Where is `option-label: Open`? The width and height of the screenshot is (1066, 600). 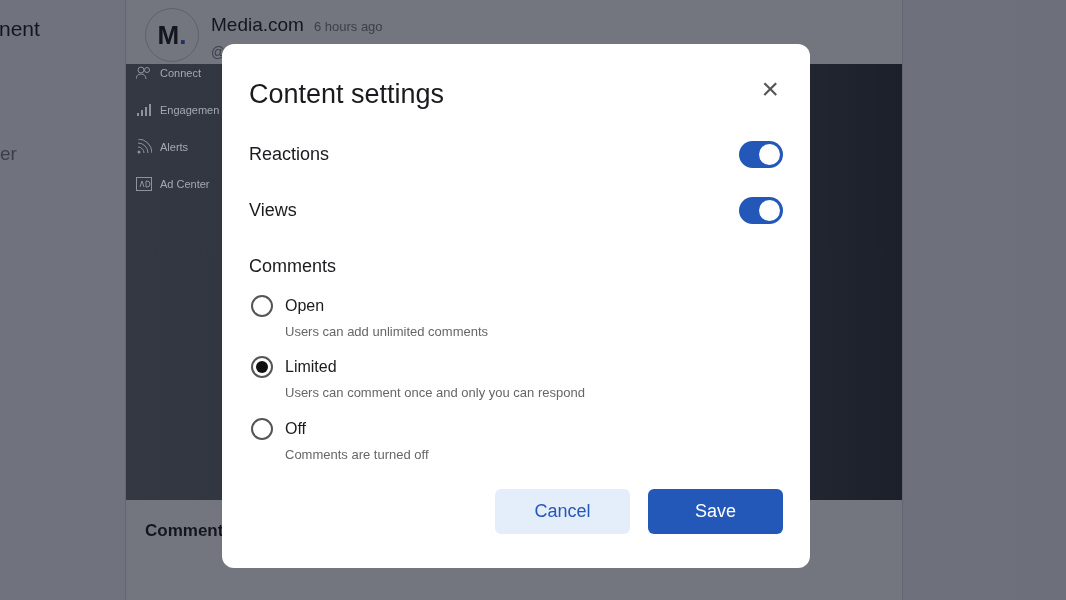 option-label: Open is located at coordinates (305, 305).